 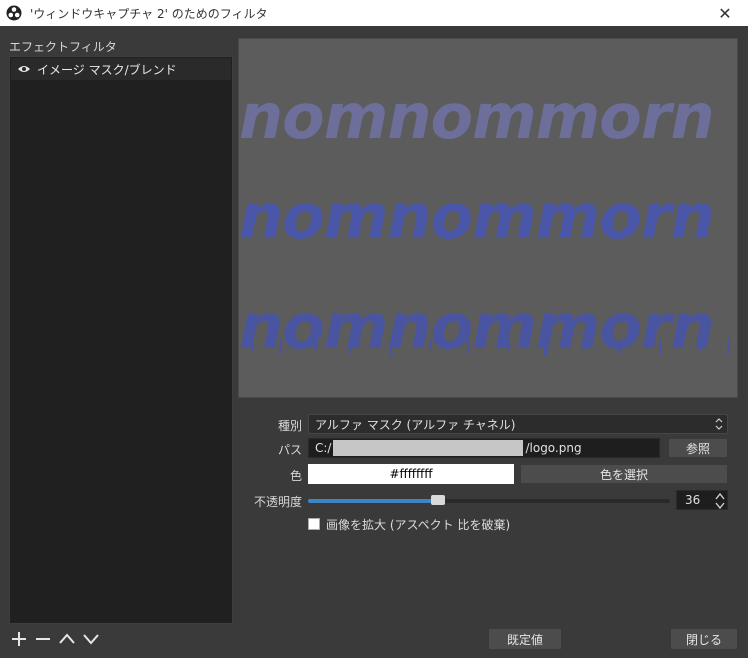 What do you see at coordinates (323, 448) in the screenshot?
I see `path-prefix: C:/` at bounding box center [323, 448].